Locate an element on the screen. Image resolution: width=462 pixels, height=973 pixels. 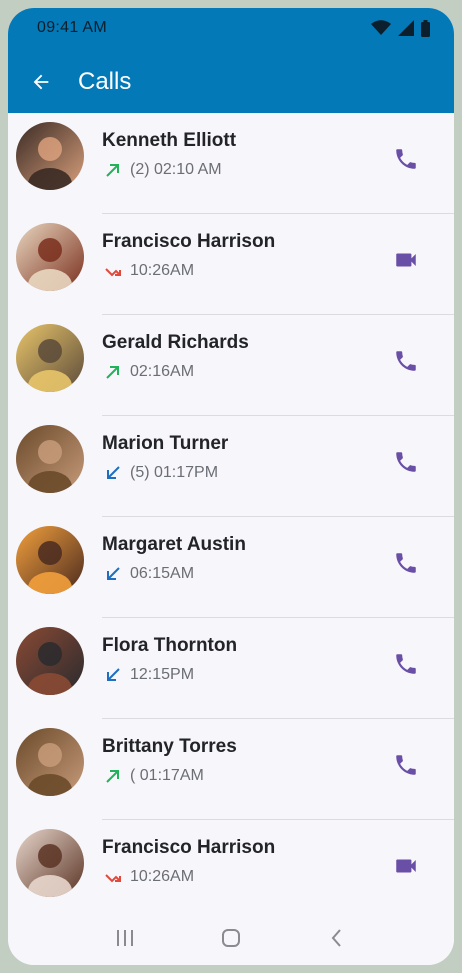
arrow-left-icon is located at coordinates (41, 82).